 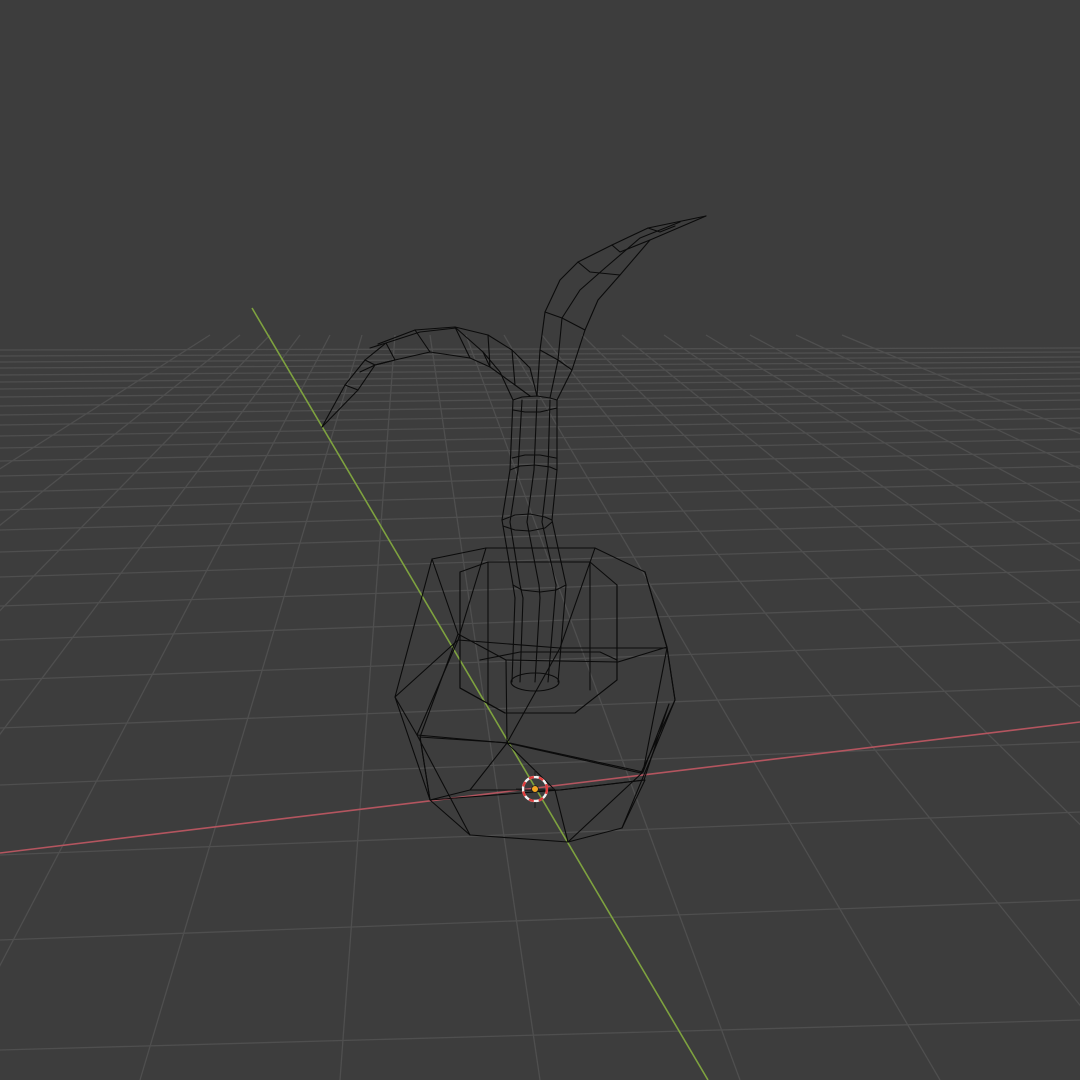 What do you see at coordinates (621, 308) in the screenshot?
I see `leaf-right-mesh` at bounding box center [621, 308].